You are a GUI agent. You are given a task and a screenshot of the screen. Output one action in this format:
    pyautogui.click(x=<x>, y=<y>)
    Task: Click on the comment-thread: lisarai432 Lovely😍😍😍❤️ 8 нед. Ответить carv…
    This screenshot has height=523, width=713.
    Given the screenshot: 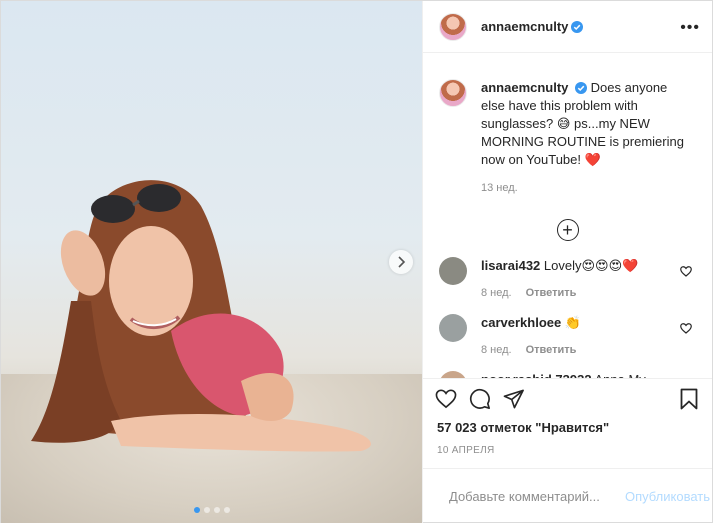 What is the action you would take?
    pyautogui.click(x=567, y=317)
    